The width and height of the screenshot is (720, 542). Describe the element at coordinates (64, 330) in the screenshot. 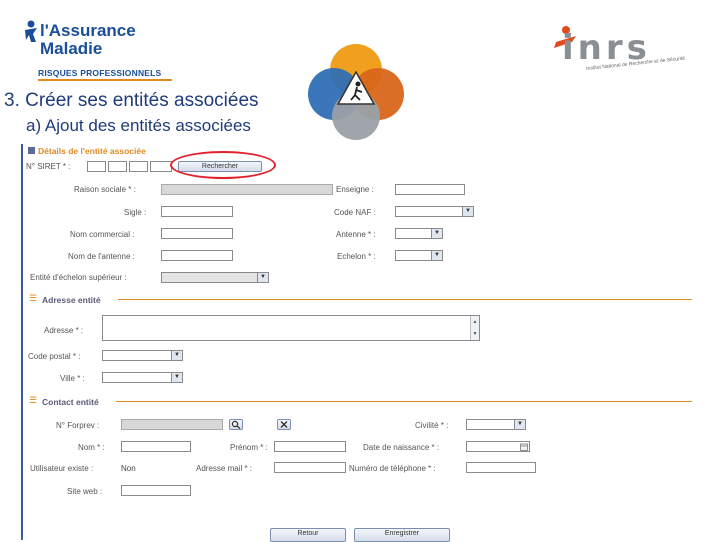

I see `adresse-label: Adresse * :` at that location.